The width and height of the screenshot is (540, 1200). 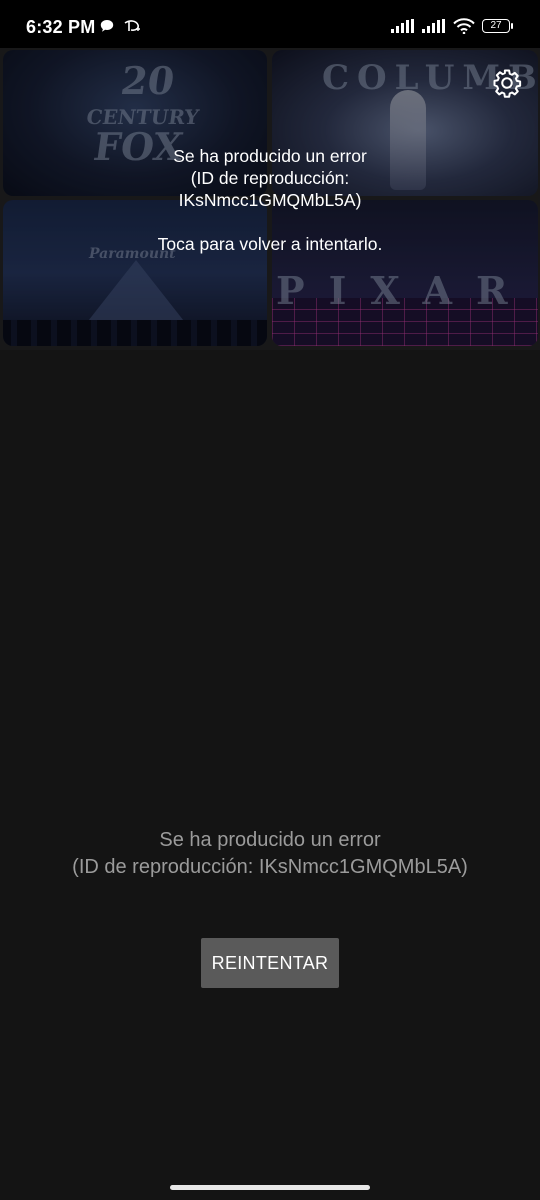 I want to click on battery-level: 27, so click(x=496, y=25).